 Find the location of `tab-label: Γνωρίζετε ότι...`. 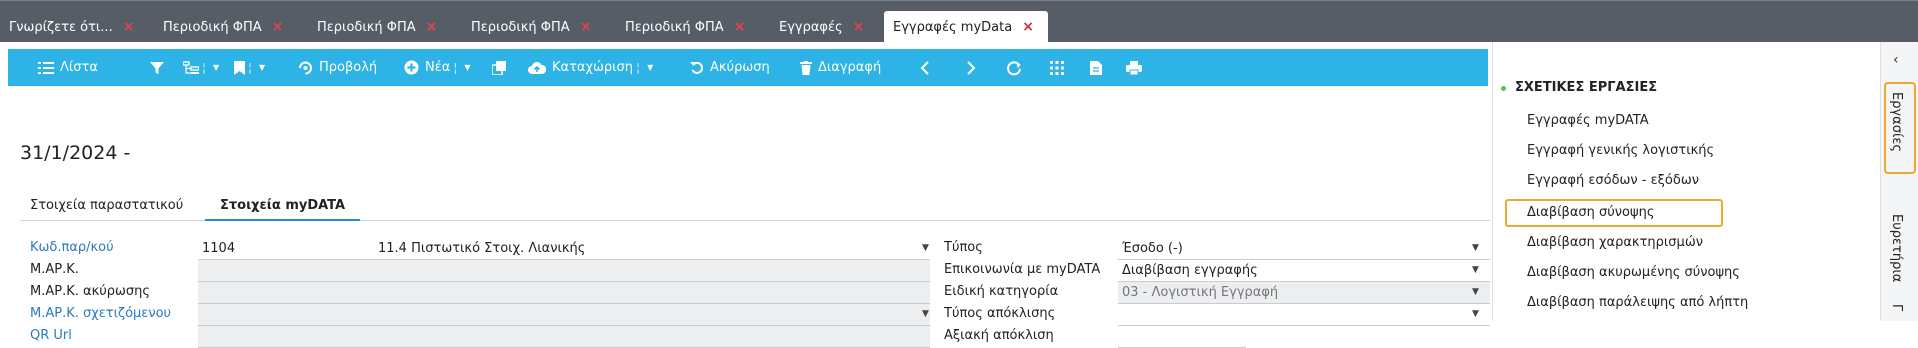

tab-label: Γνωρίζετε ότι... is located at coordinates (61, 27).